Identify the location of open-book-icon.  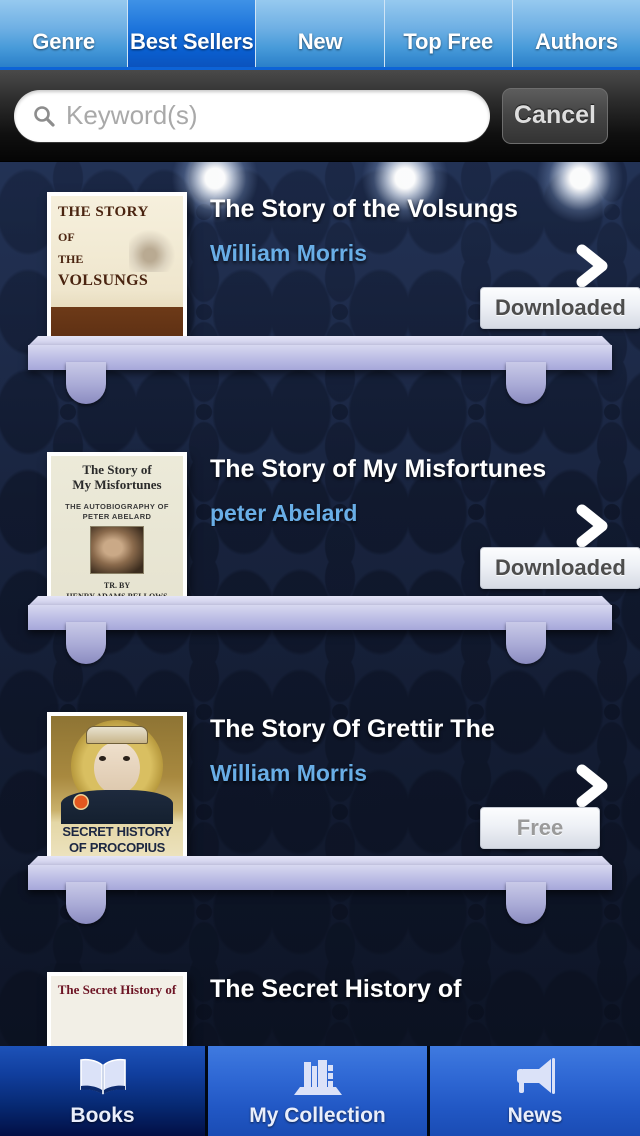
(103, 1076).